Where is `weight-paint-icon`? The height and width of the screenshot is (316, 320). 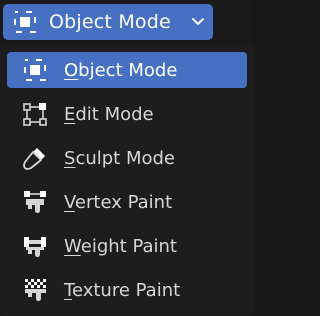 weight-paint-icon is located at coordinates (35, 246).